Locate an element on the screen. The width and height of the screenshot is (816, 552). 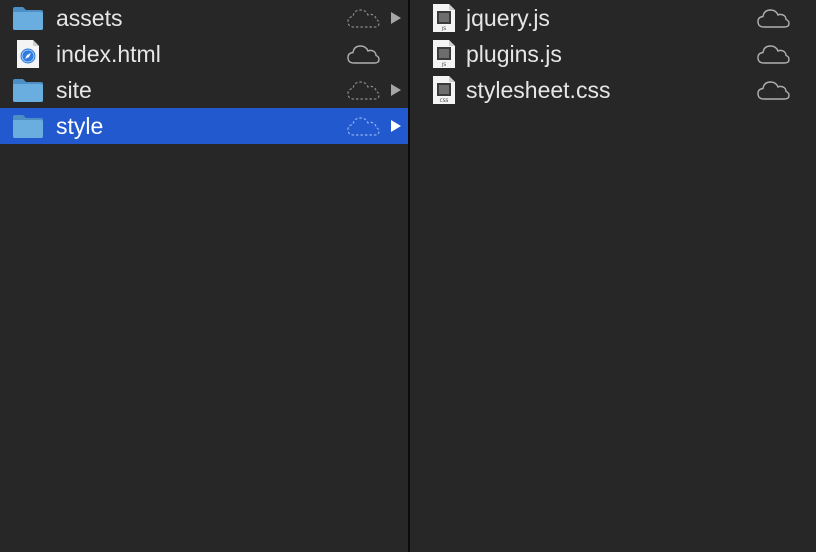
list-item-jquery-js: JS jquery.js is located at coordinates (613, 18).